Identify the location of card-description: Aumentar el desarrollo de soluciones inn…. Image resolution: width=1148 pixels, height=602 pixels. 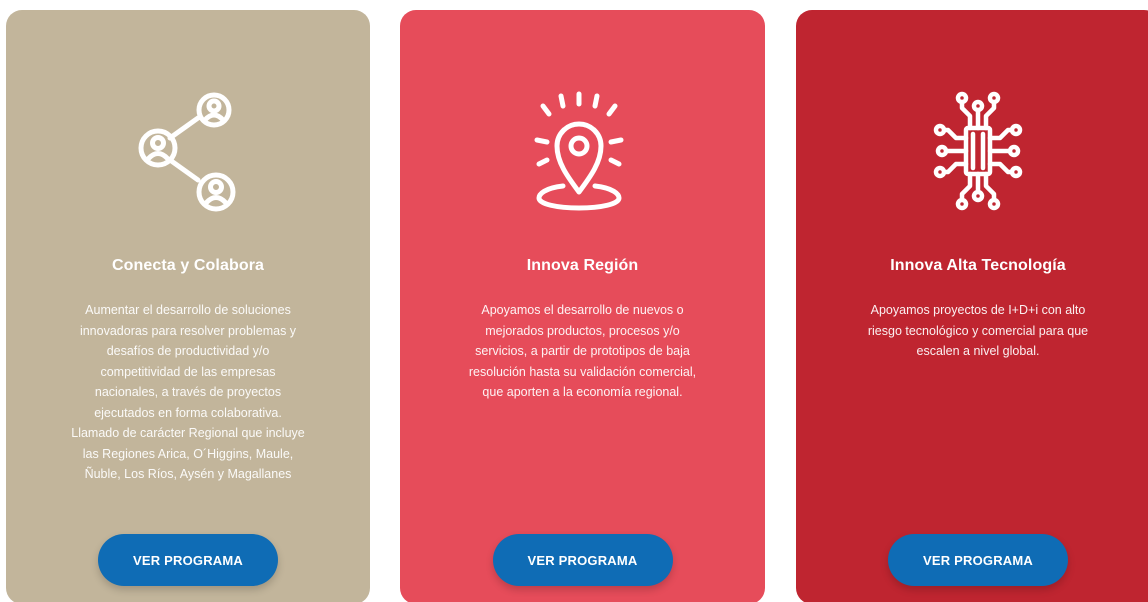
(188, 392).